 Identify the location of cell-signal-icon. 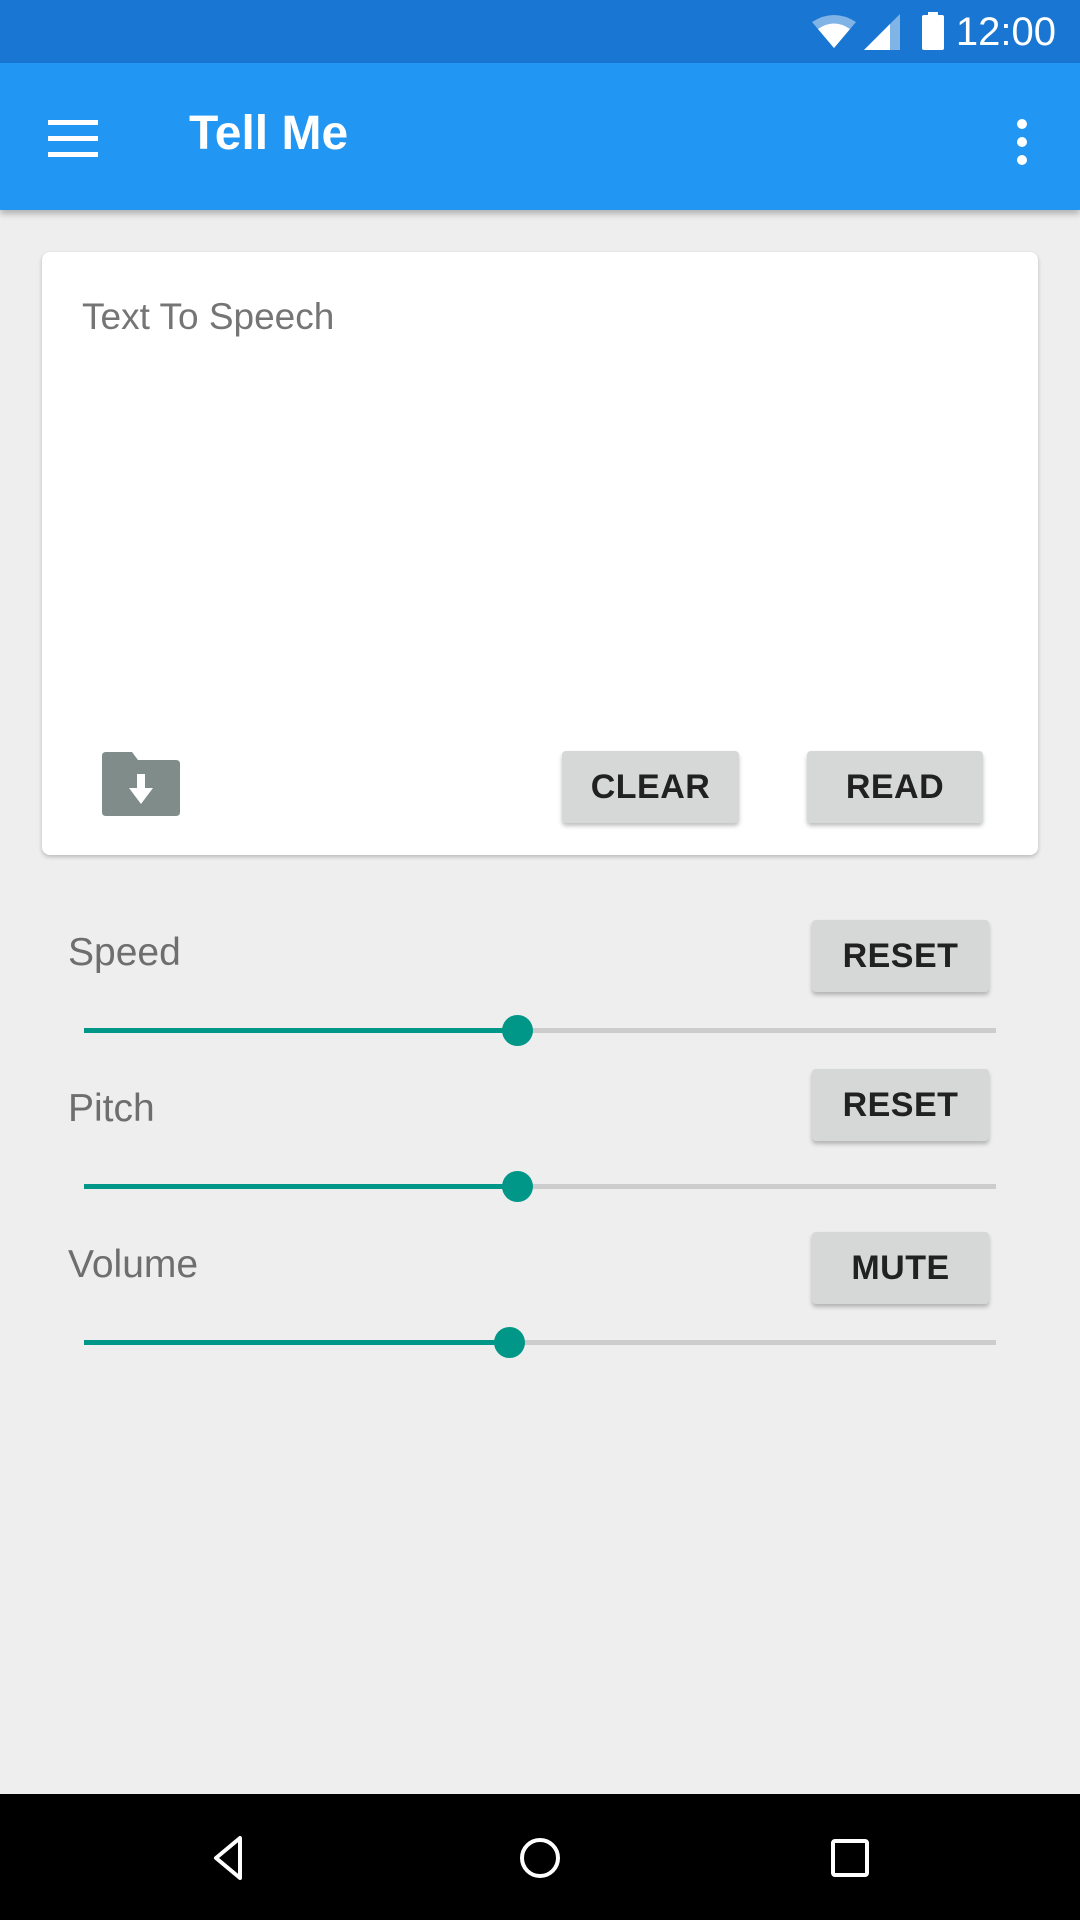
(882, 32).